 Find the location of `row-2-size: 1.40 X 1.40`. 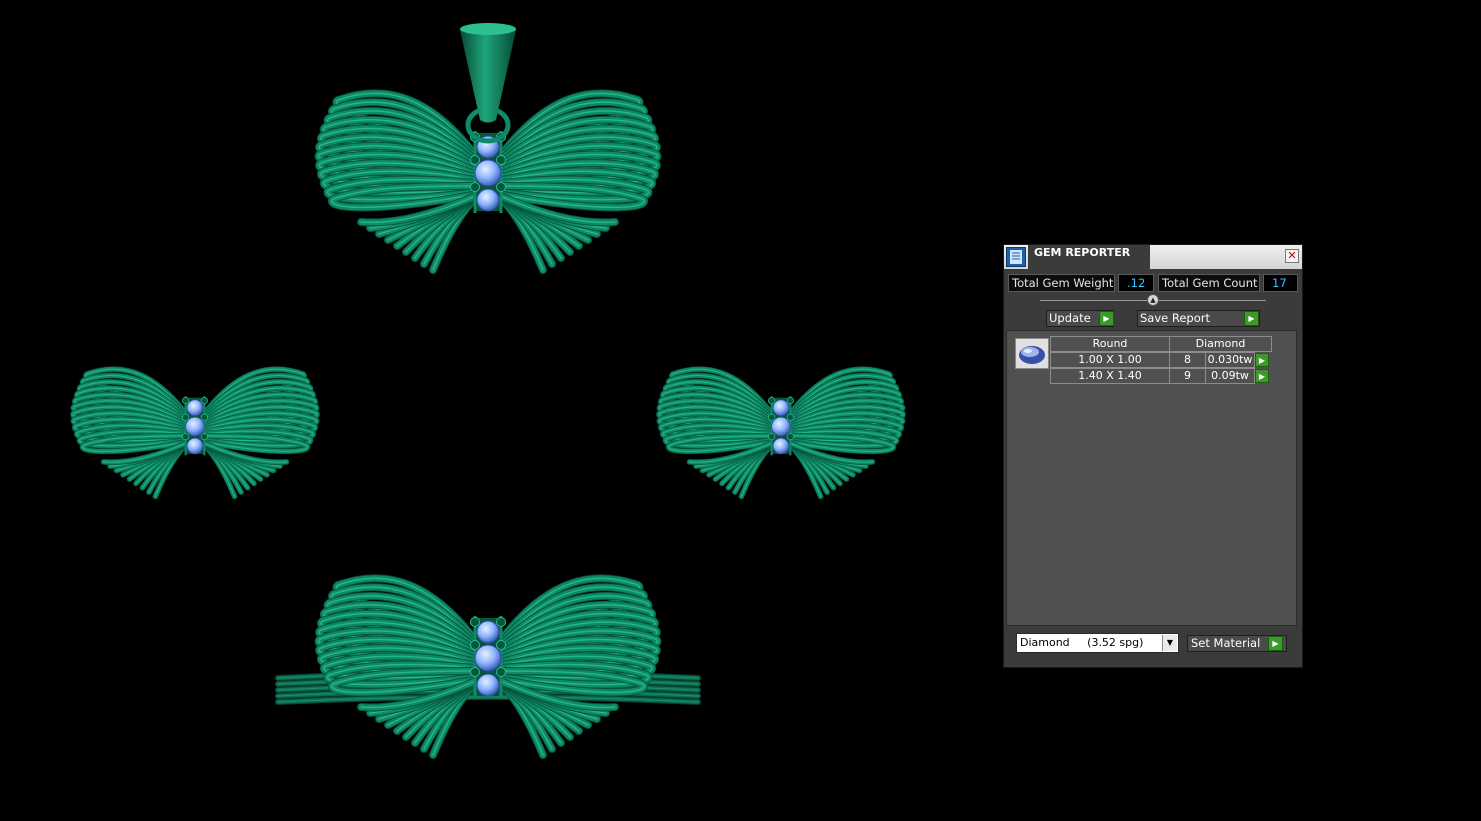

row-2-size: 1.40 X 1.40 is located at coordinates (1110, 376).